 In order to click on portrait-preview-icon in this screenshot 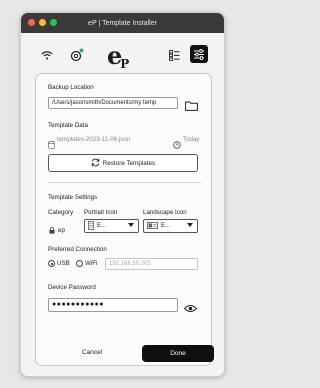, I will do `click(91, 226)`.